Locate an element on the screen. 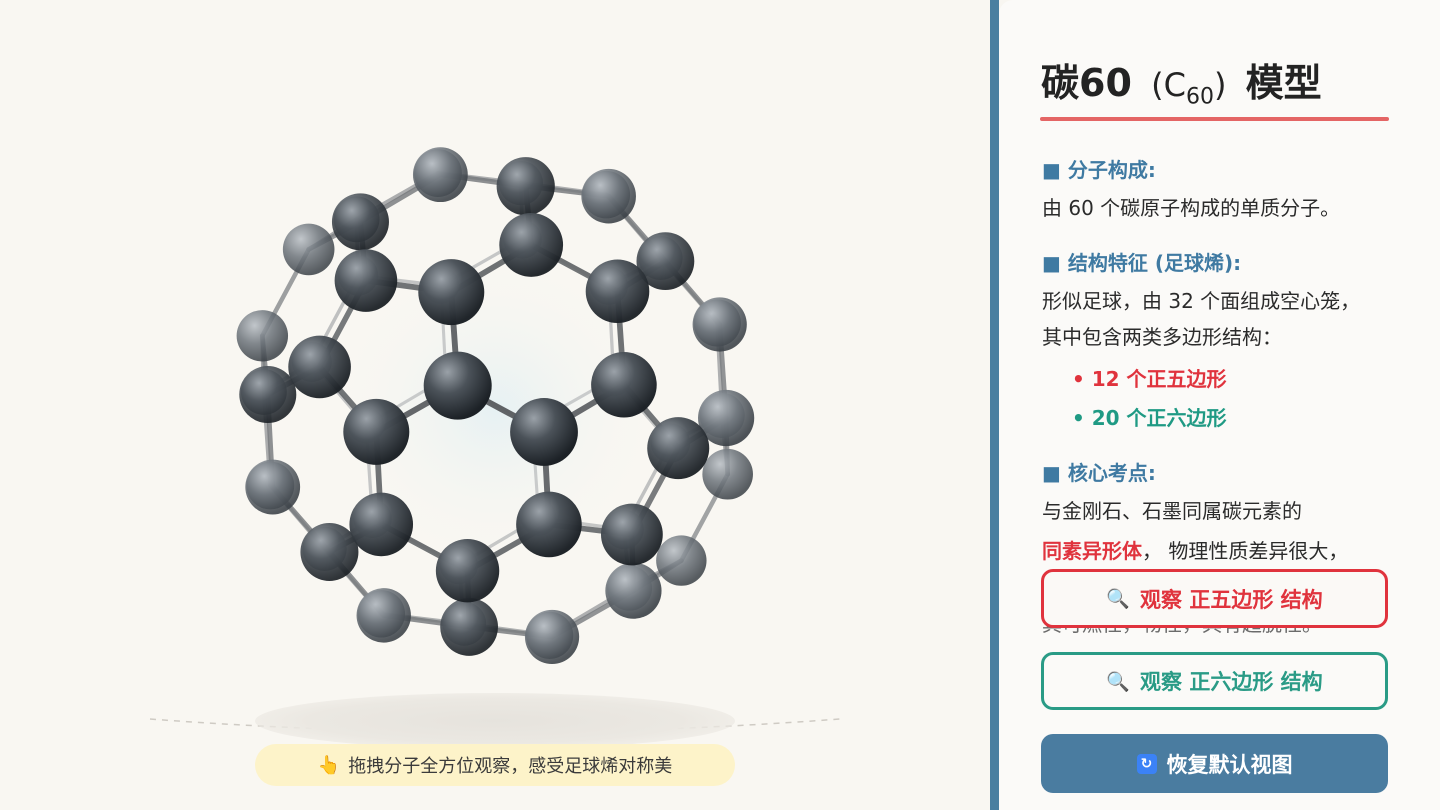  section-structure-heading: ■ 结构特征 (足球烯): is located at coordinates (1142, 263).